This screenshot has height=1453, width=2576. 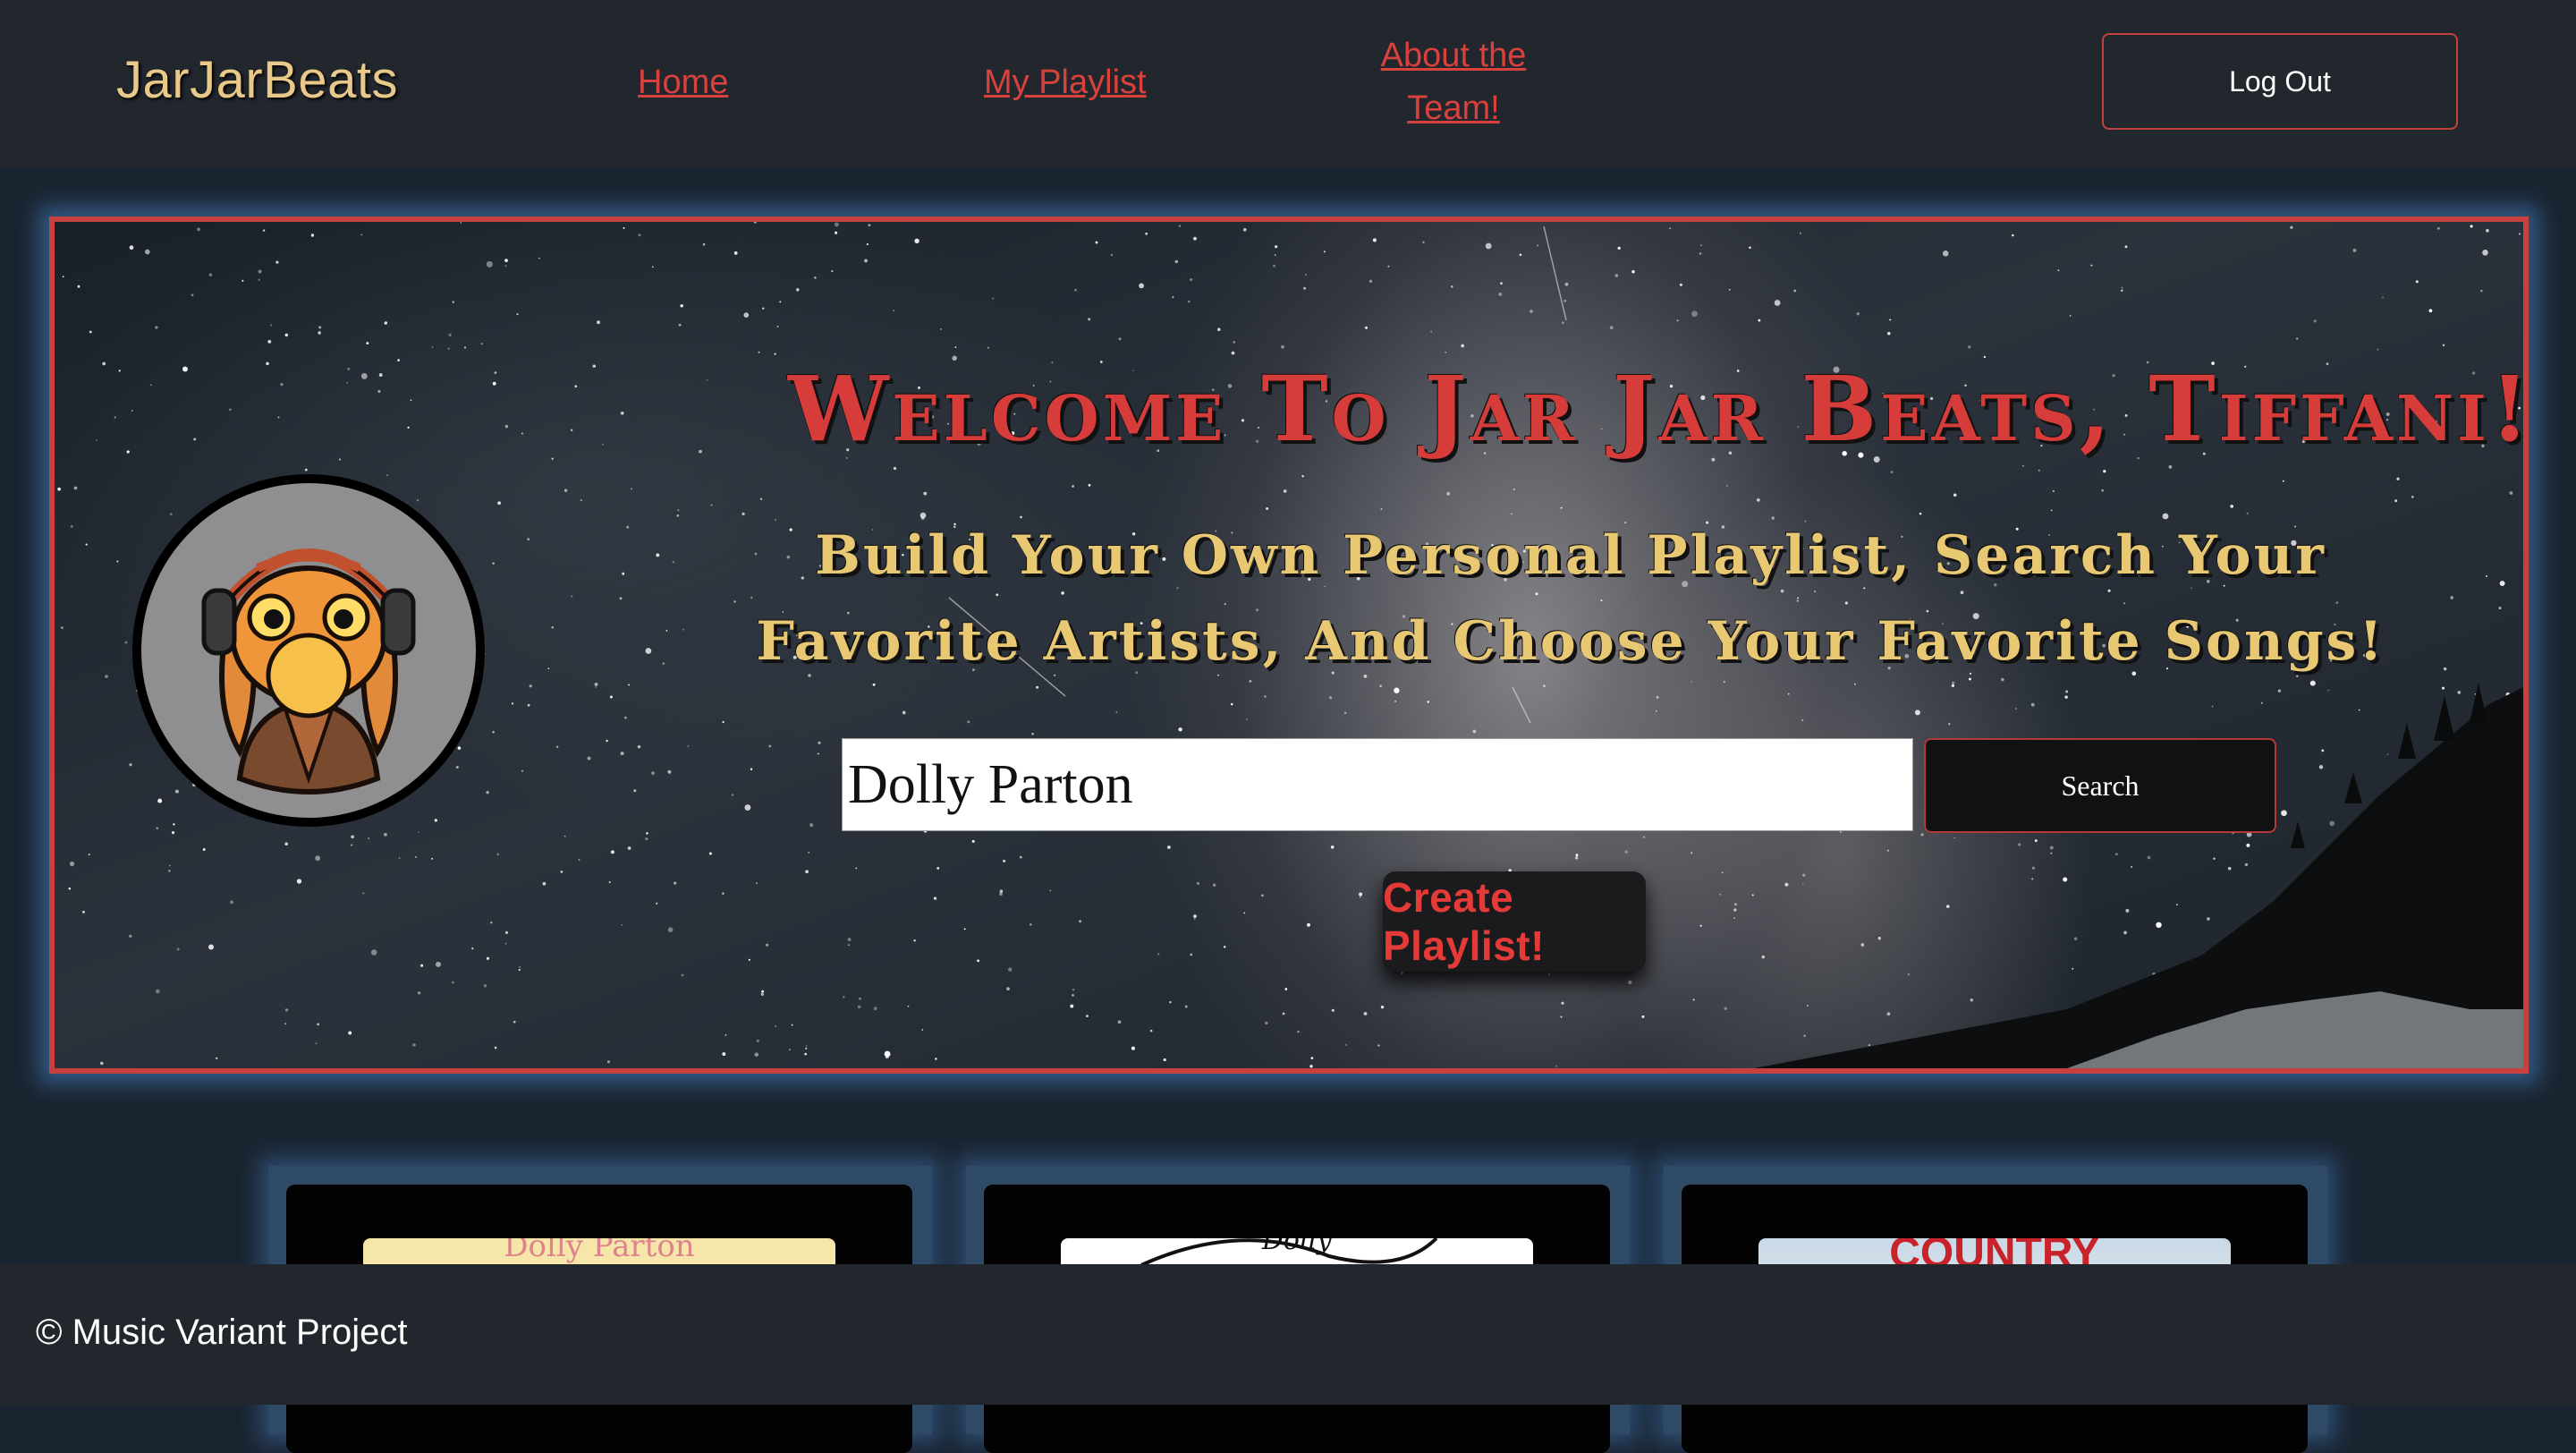 I want to click on svg-text: Dolly Parton, so click(x=599, y=1251).